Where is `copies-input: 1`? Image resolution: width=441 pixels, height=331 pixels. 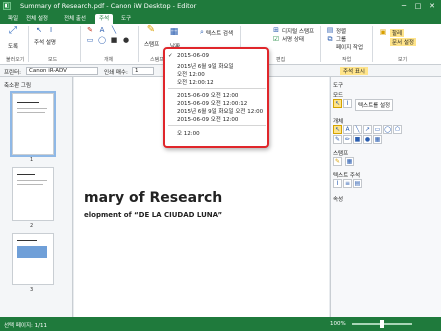
copies-input: 1 is located at coordinates (143, 71).